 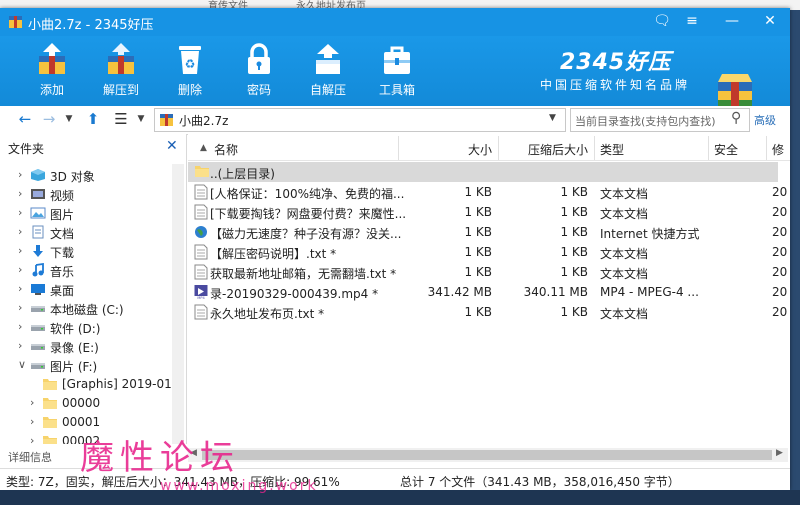 What do you see at coordinates (553, 149) in the screenshot?
I see `column-packed-size: 压缩后大小` at bounding box center [553, 149].